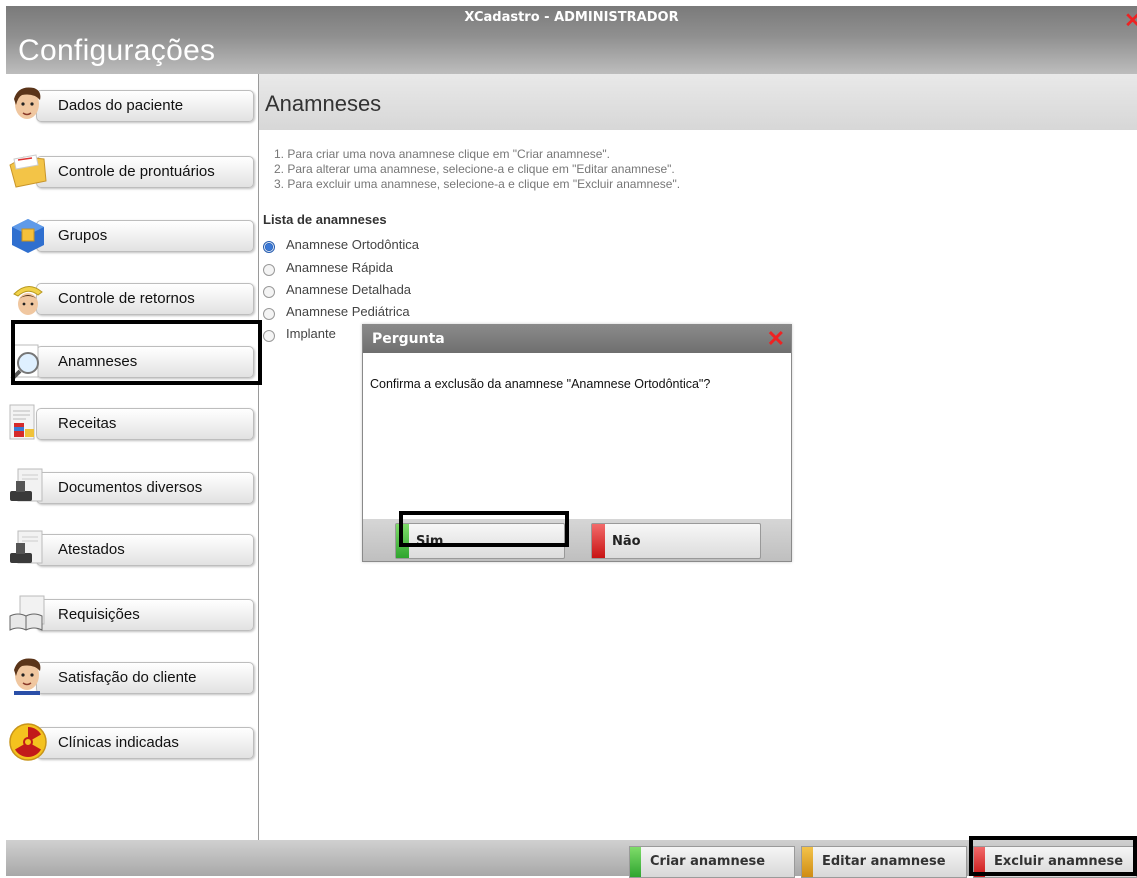  Describe the element at coordinates (339, 267) in the screenshot. I see `radio-label: Anamnese Rápida` at that location.